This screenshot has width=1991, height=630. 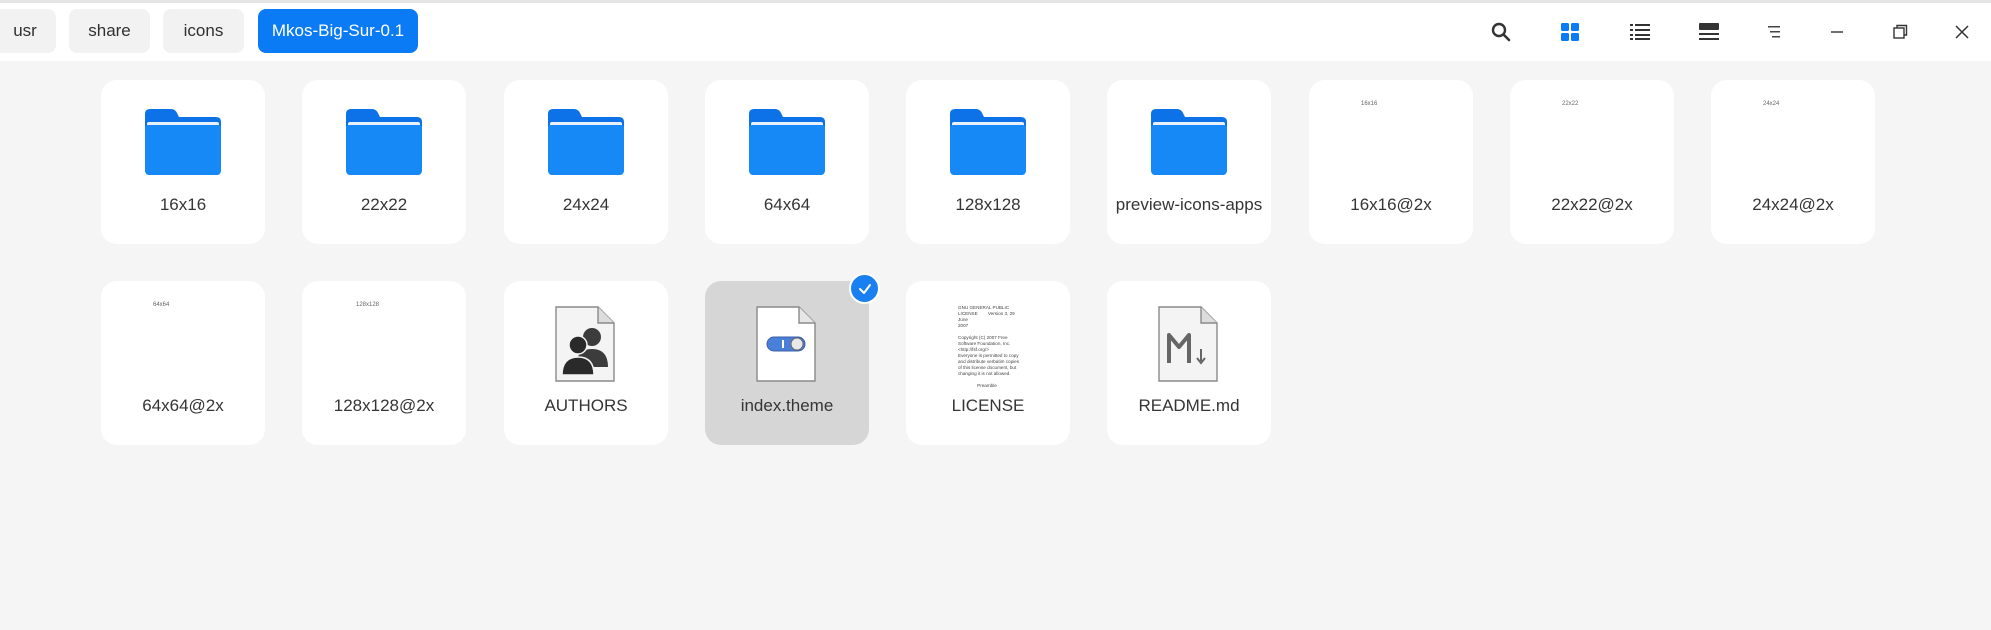 What do you see at coordinates (864, 288) in the screenshot?
I see `selected-check-icon` at bounding box center [864, 288].